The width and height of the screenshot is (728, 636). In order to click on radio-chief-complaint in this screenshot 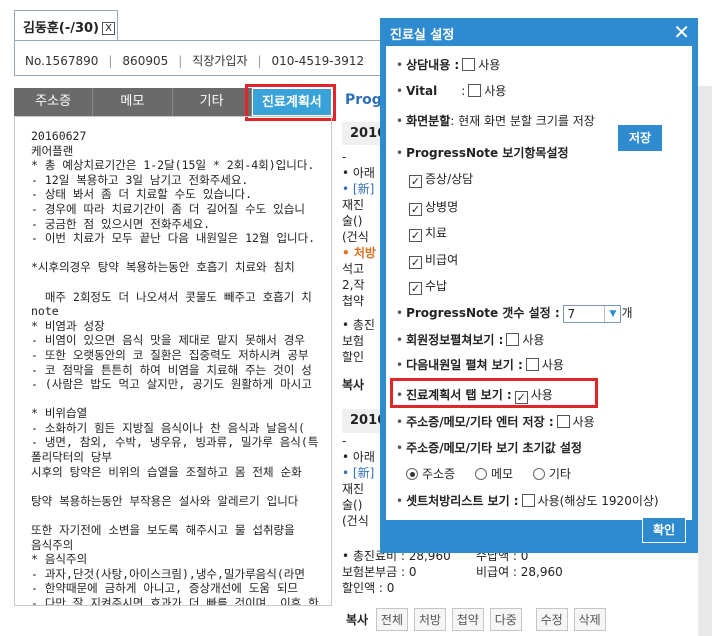, I will do `click(412, 474)`.